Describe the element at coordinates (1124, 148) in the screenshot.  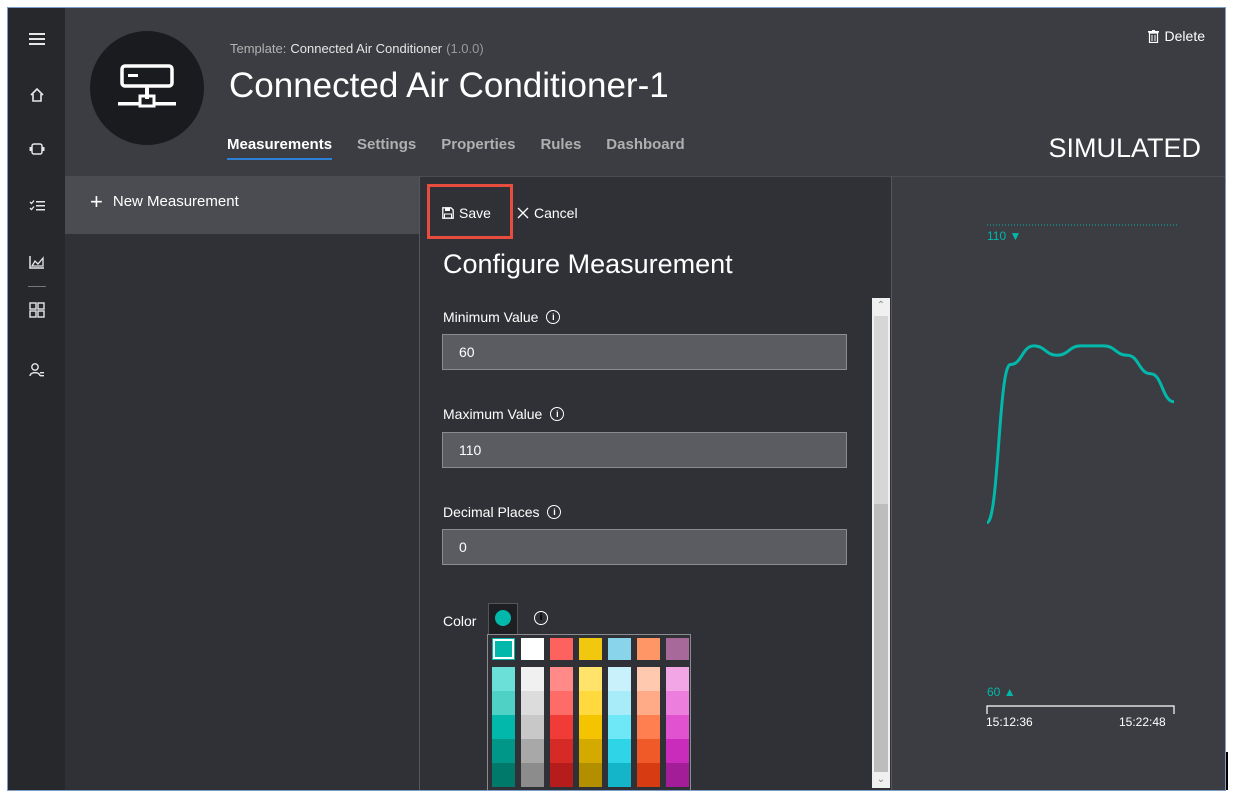
I see `simulated-badge: SIMULATED` at that location.